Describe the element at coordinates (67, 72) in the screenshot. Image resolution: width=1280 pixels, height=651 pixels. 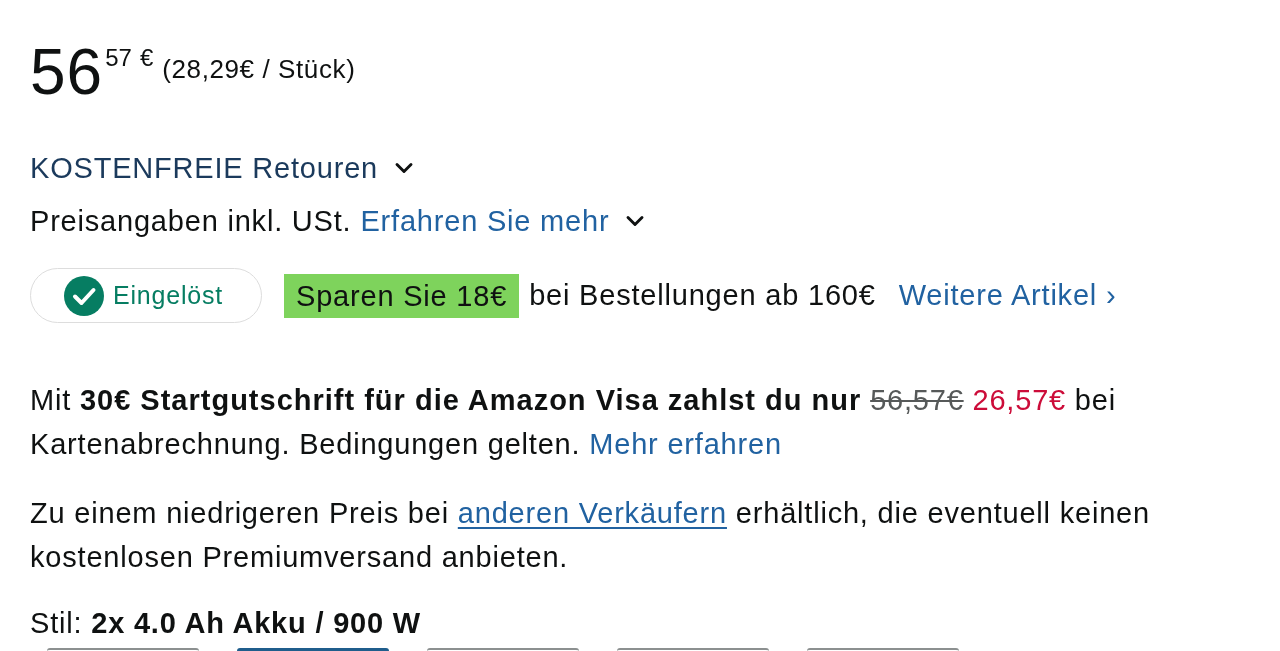
I see `price-whole: 56` at that location.